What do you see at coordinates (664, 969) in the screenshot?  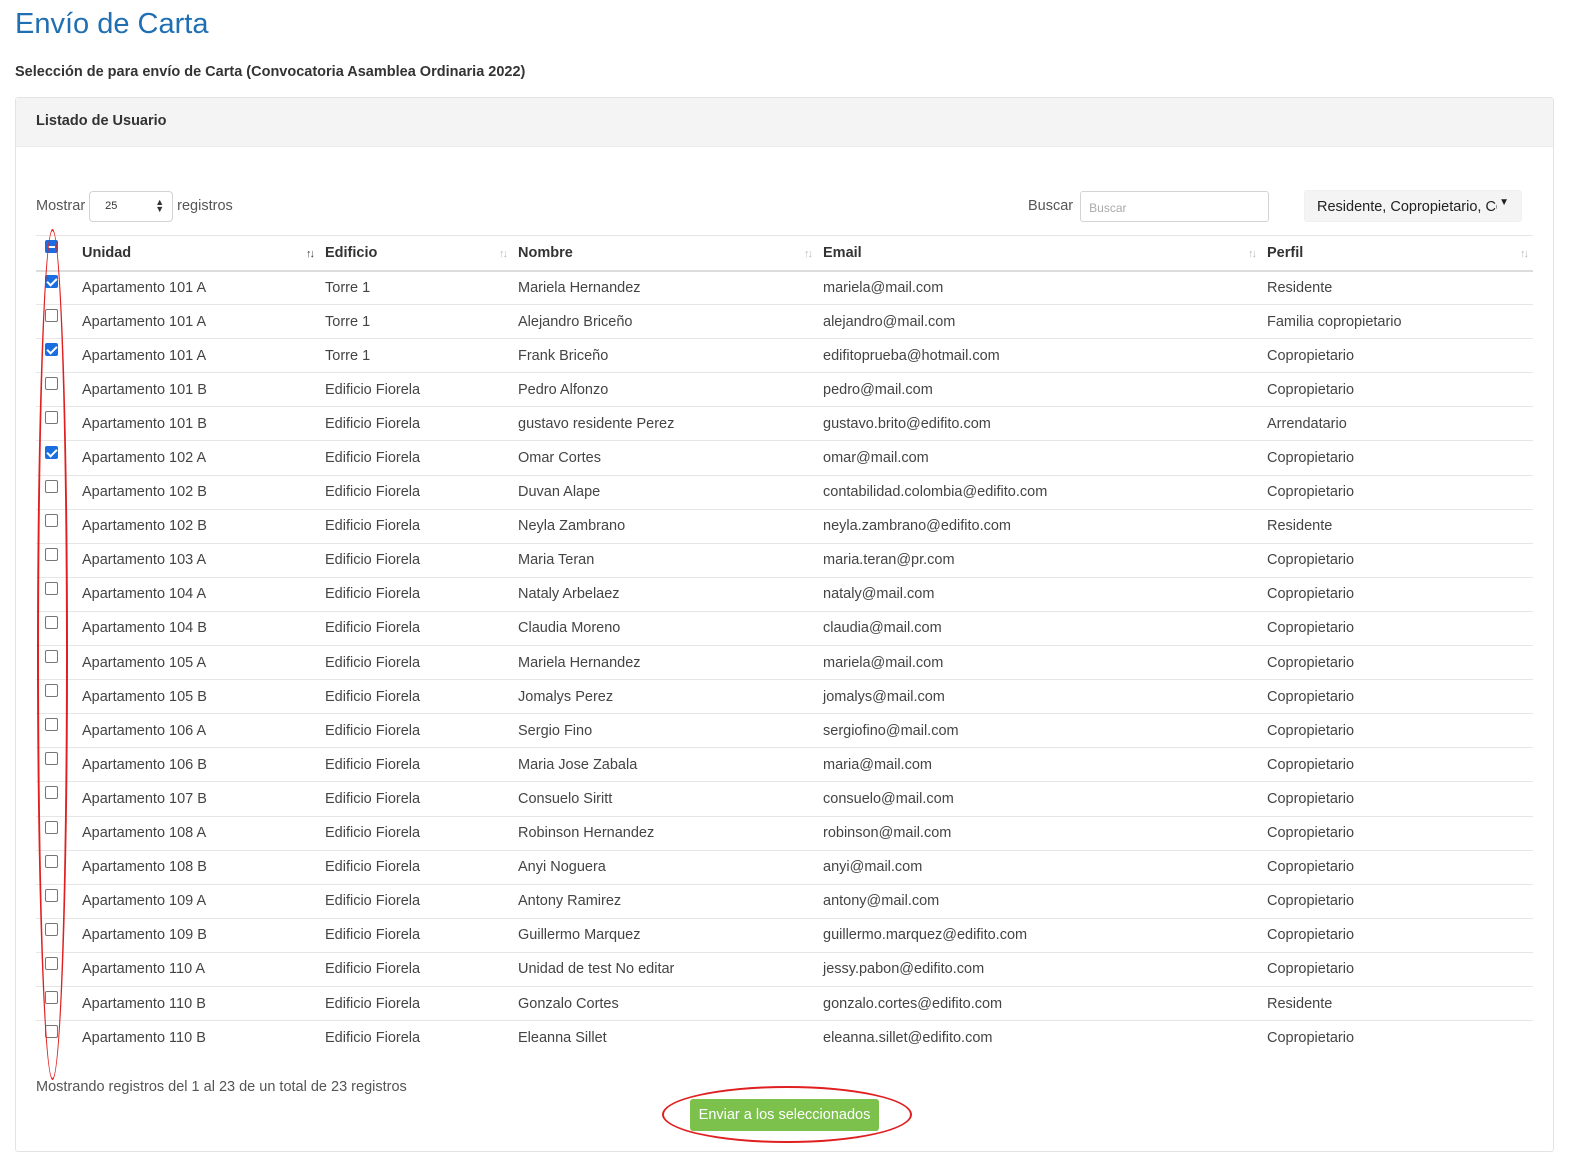 I see `cell-nombre: Unidad de test No editar` at bounding box center [664, 969].